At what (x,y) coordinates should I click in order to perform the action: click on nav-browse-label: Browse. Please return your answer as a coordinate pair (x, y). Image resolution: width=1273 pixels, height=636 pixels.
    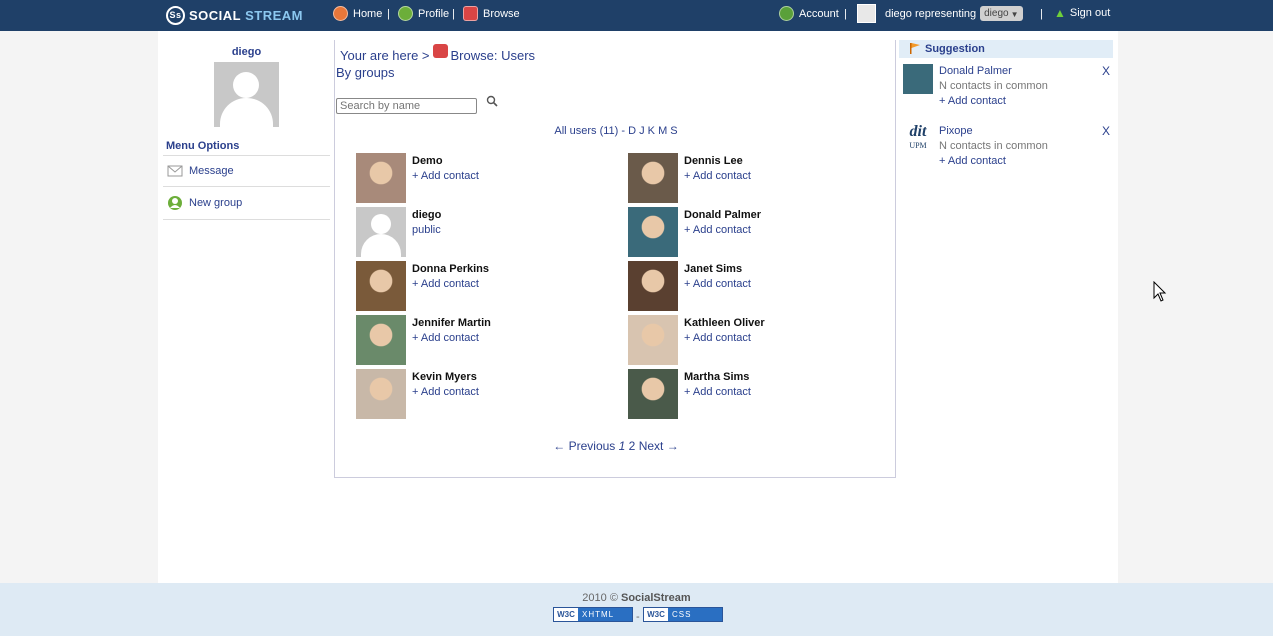
    Looking at the image, I should click on (501, 13).